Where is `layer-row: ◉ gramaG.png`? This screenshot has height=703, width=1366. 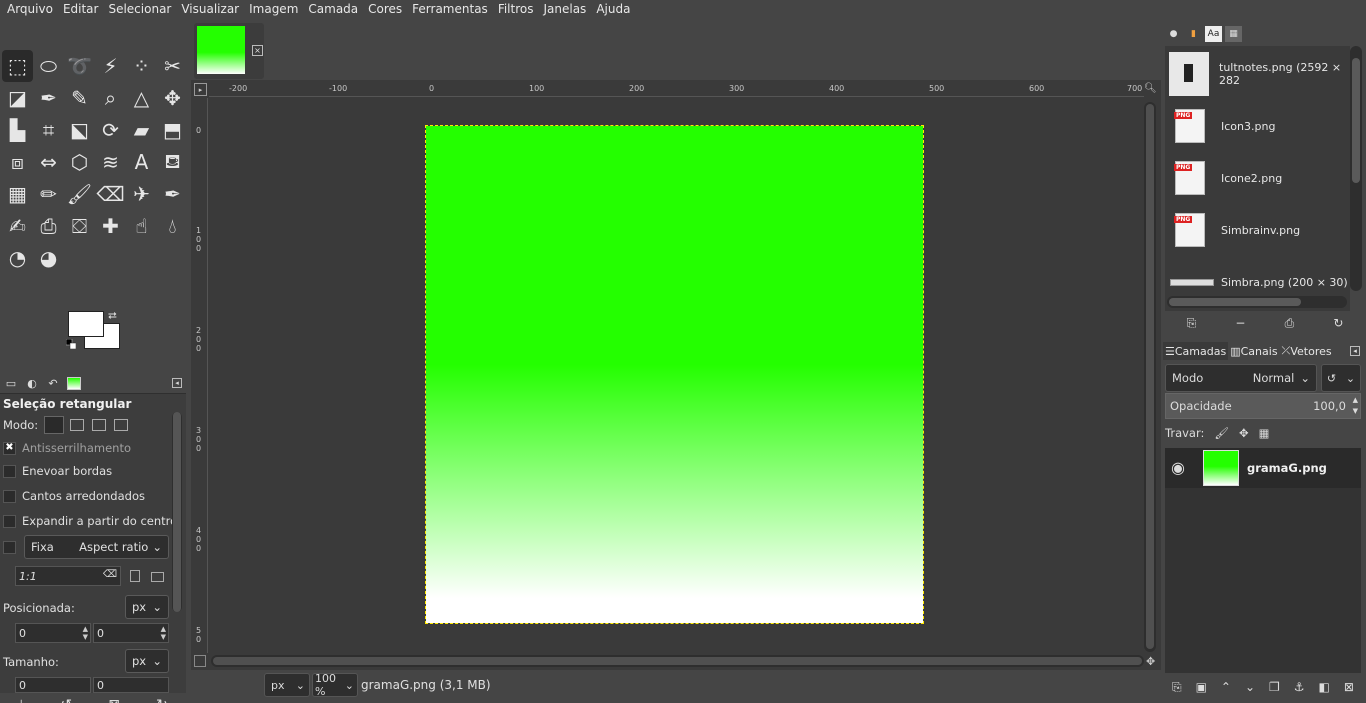
layer-row: ◉ gramaG.png is located at coordinates (1263, 468).